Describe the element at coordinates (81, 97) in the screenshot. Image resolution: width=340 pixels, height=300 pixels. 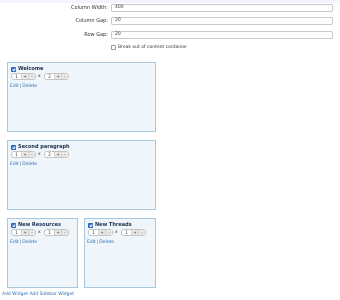
I see `widget-welcome: Welcome 1 + - x 2 + - Edit|Delete` at that location.